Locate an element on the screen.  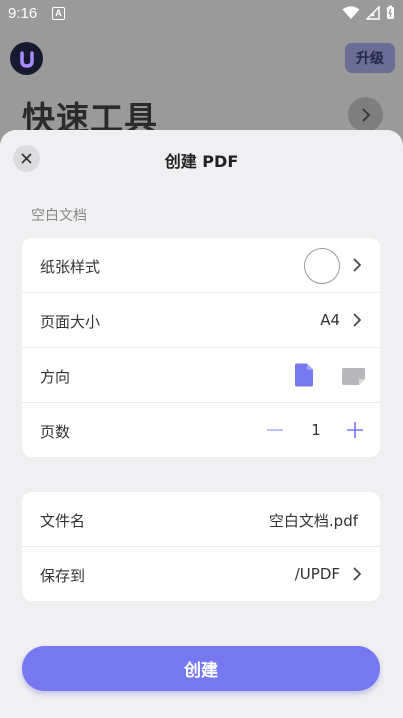
status-bar: 9:16 A is located at coordinates (201, 14).